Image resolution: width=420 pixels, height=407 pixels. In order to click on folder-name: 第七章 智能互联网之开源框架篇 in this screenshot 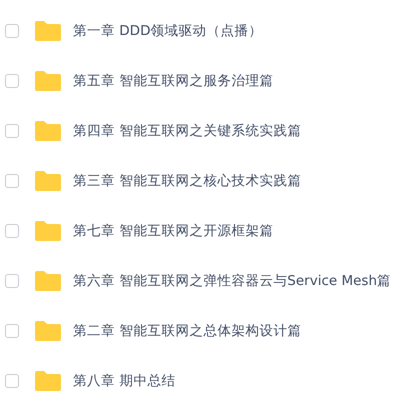, I will do `click(173, 231)`.